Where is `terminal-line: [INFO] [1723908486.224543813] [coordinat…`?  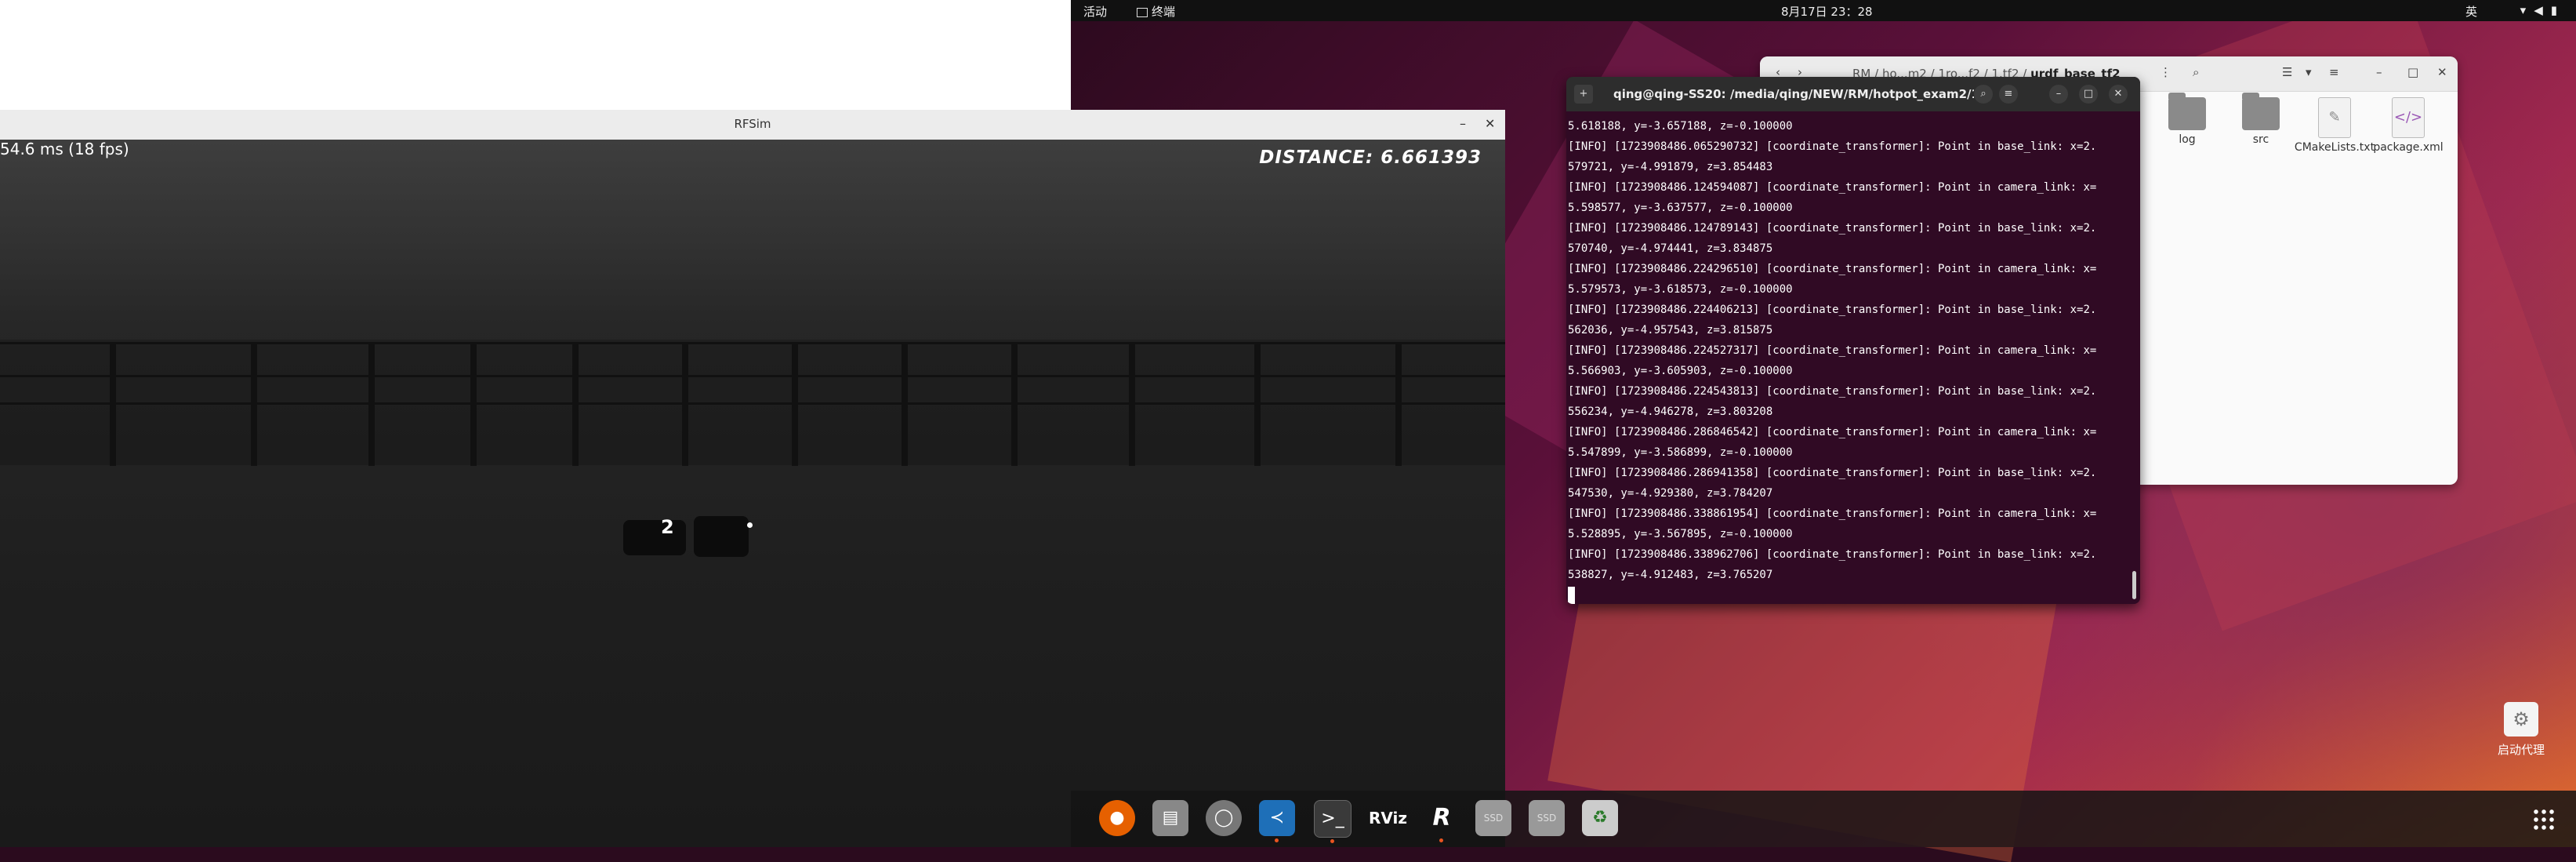
terminal-line: [INFO] [1723908486.224543813] [coordinat… is located at coordinates (1833, 391).